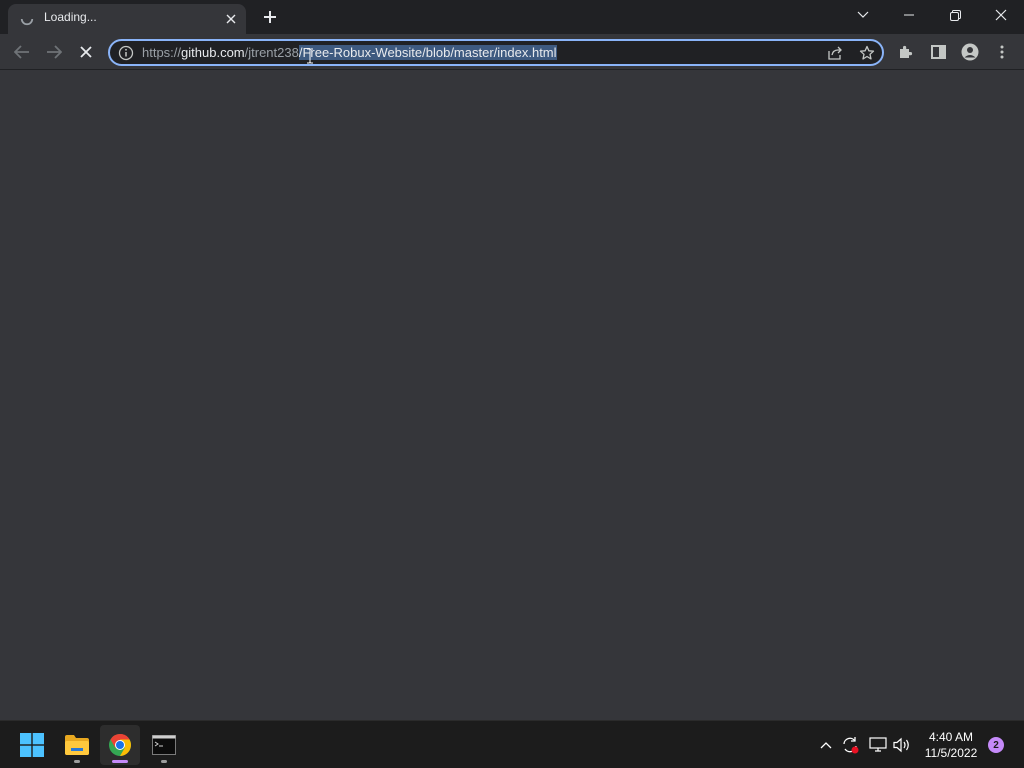 The width and height of the screenshot is (1024, 768). I want to click on back-button, so click(22, 52).